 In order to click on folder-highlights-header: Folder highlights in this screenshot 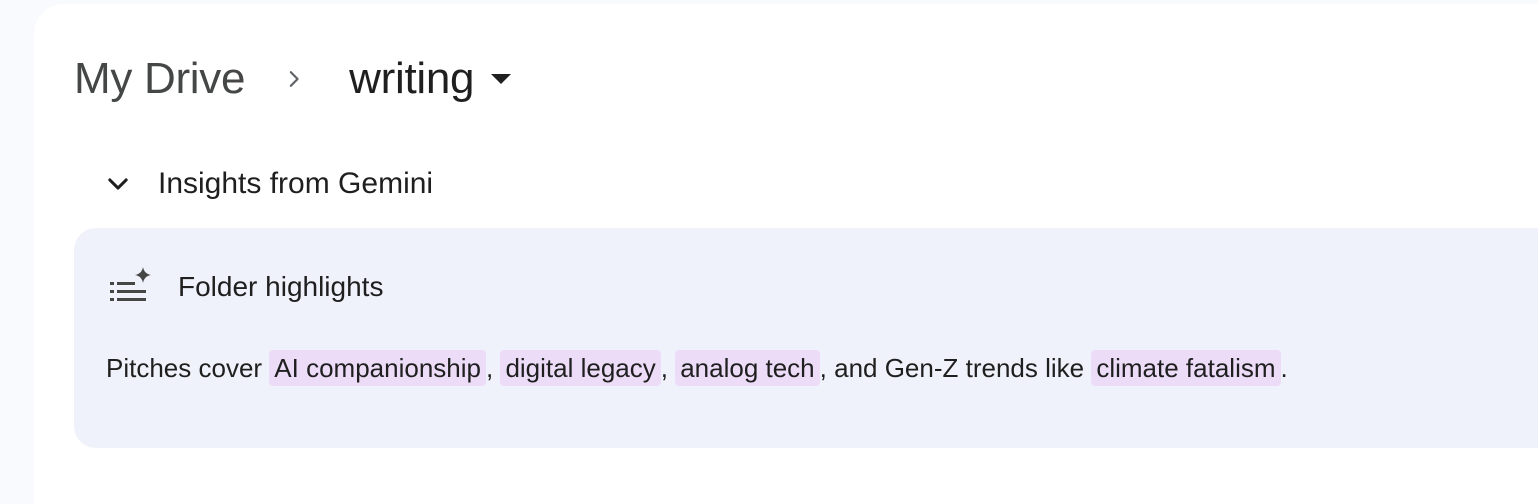, I will do `click(245, 287)`.